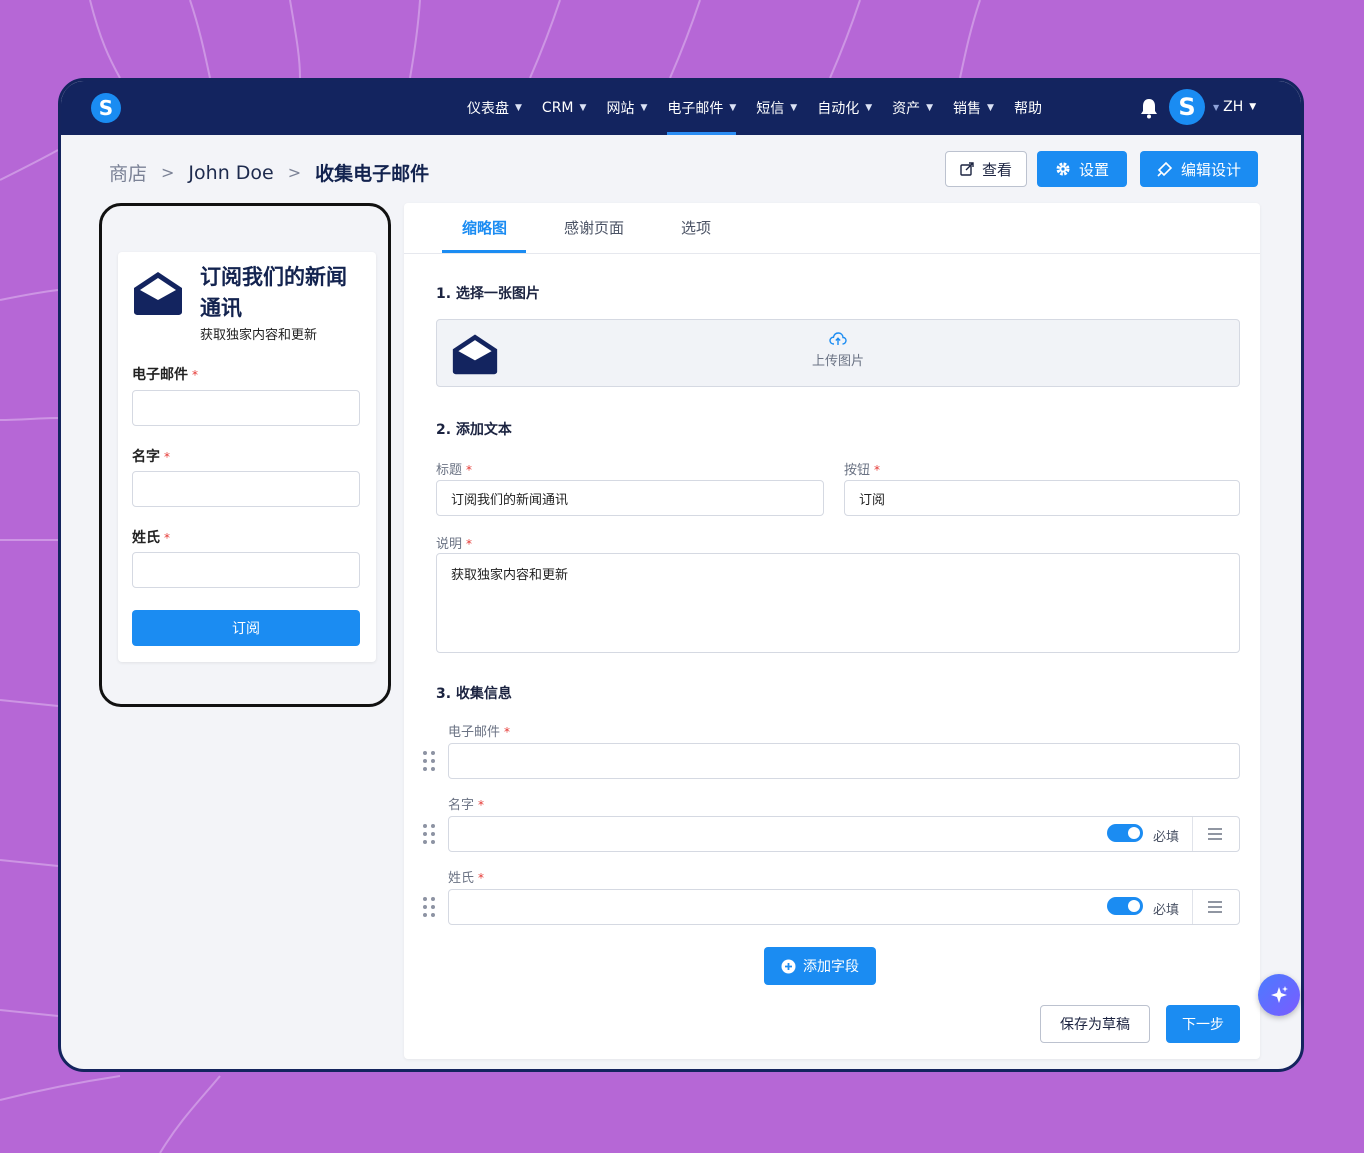 The height and width of the screenshot is (1153, 1364). What do you see at coordinates (838, 350) in the screenshot?
I see `upload-prompt: 上传图片` at bounding box center [838, 350].